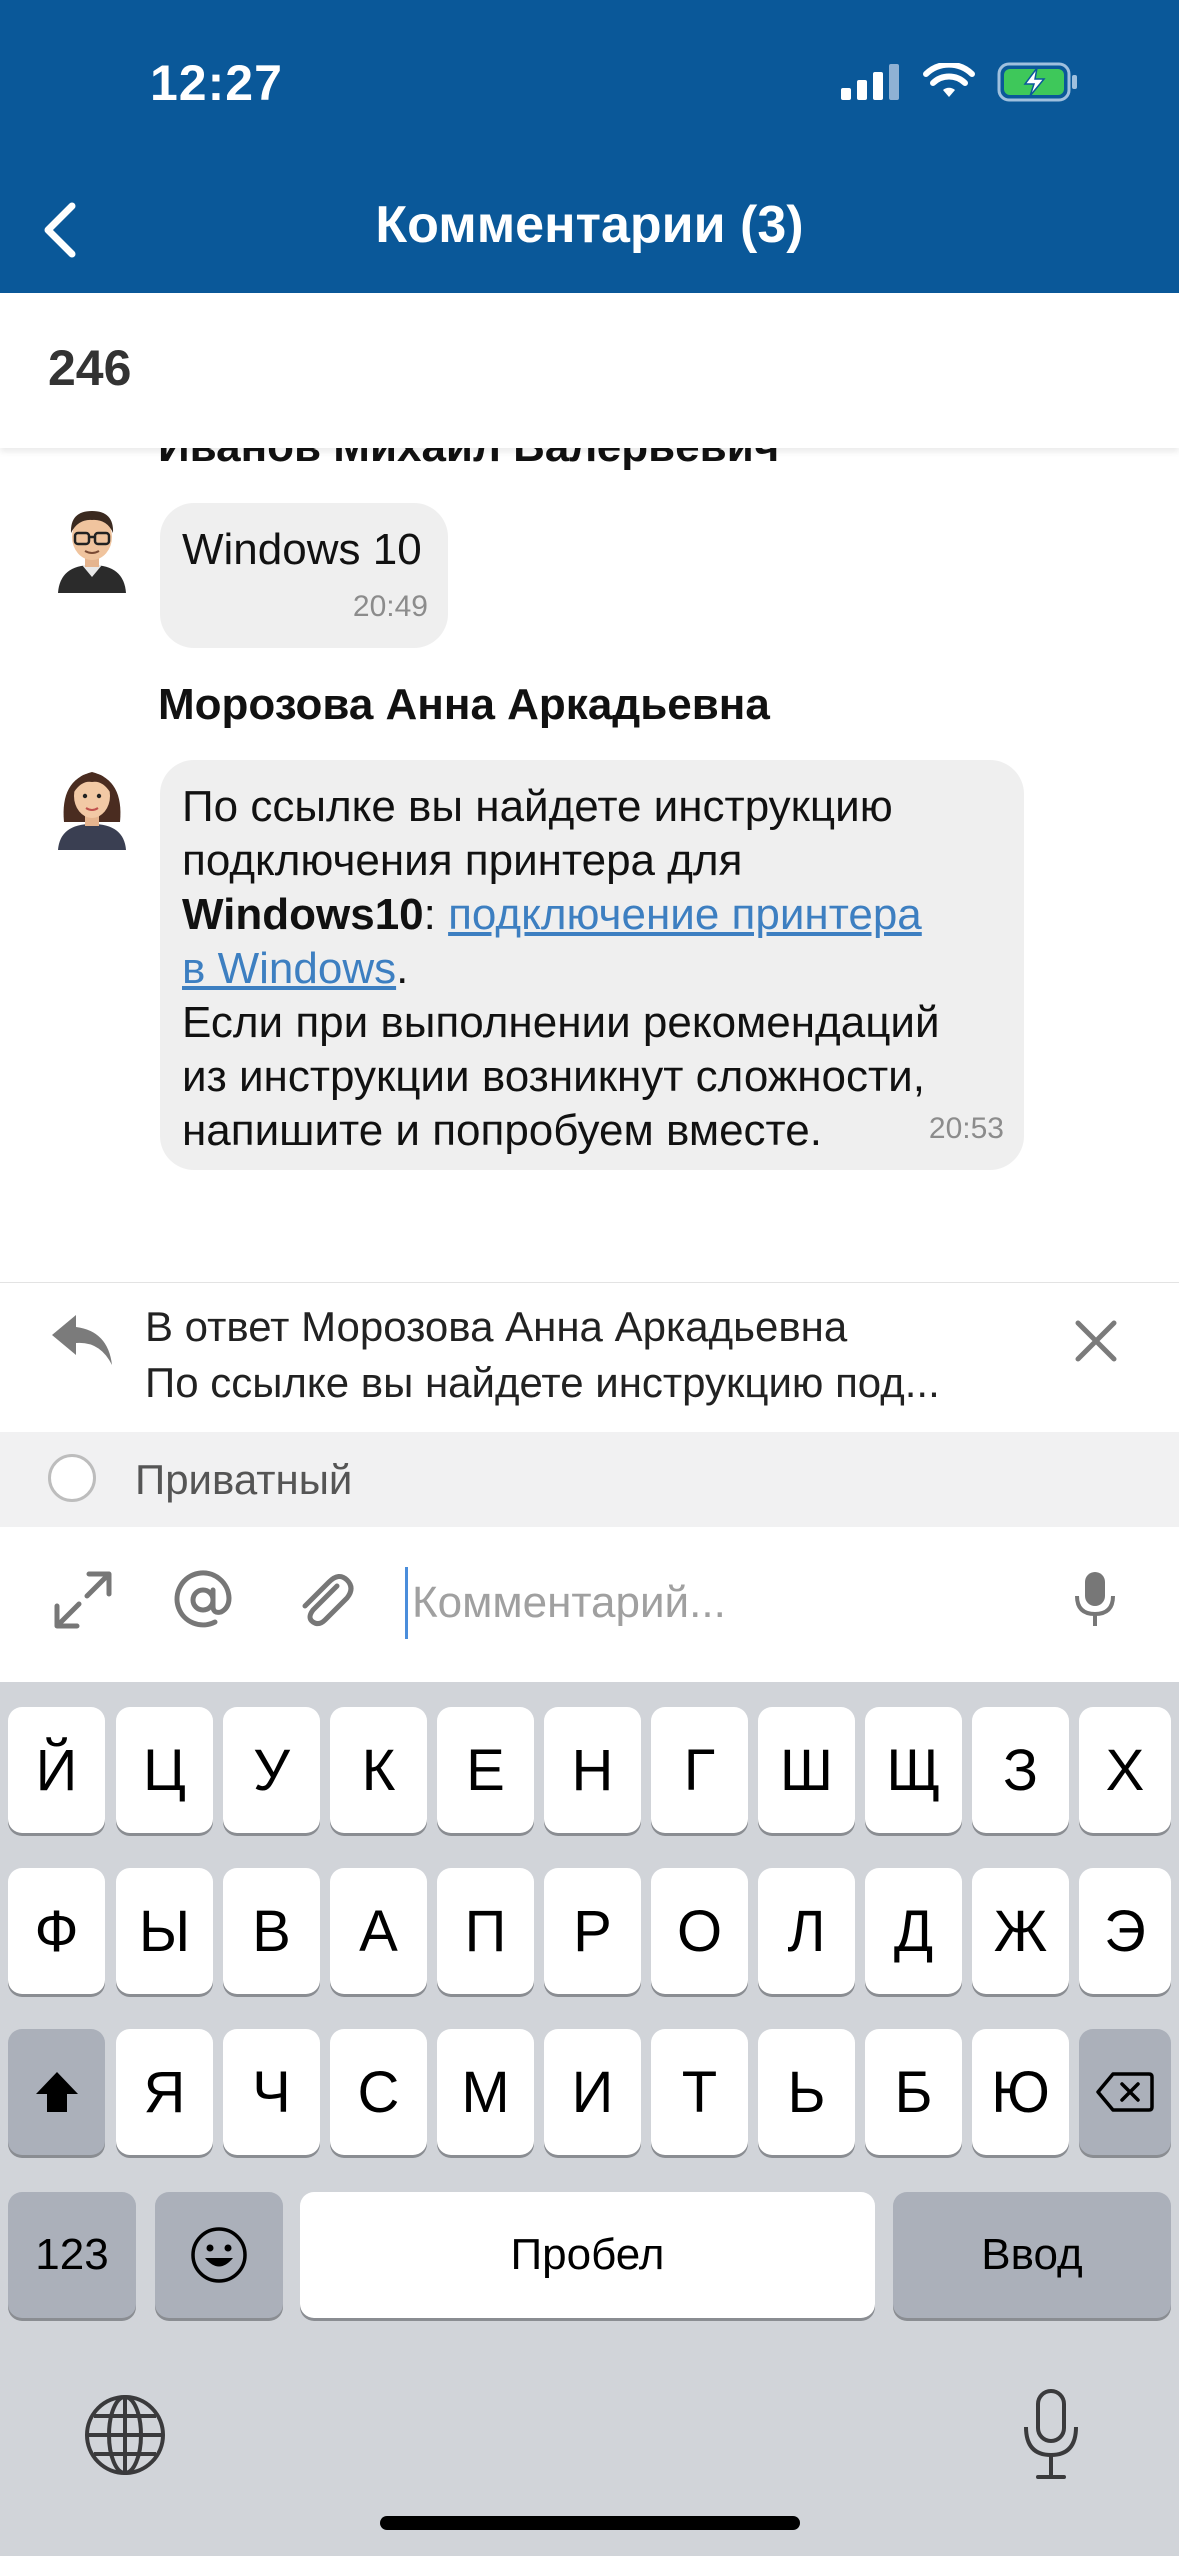  I want to click on key: С, so click(378, 2092).